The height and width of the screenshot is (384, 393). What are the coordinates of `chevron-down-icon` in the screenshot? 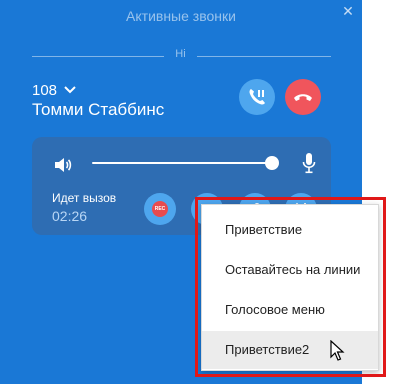 It's located at (70, 90).